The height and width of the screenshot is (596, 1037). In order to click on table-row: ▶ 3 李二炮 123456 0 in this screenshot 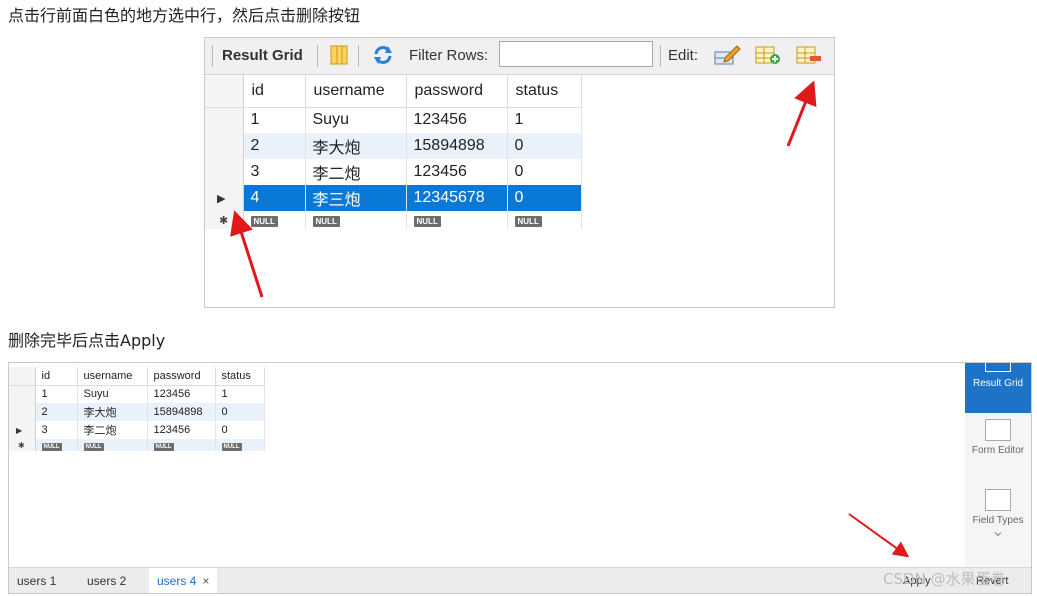, I will do `click(137, 430)`.